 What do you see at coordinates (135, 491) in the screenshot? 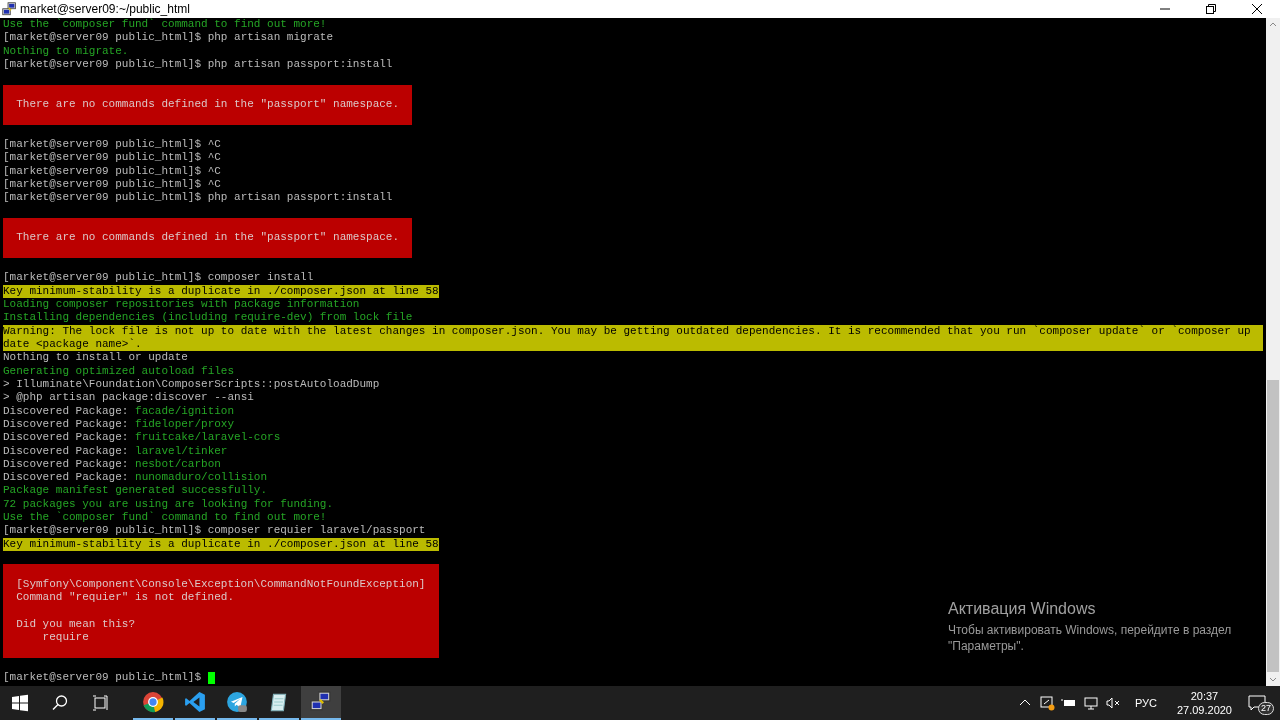
I see `output-line: Package manifest generated successfully.` at bounding box center [135, 491].